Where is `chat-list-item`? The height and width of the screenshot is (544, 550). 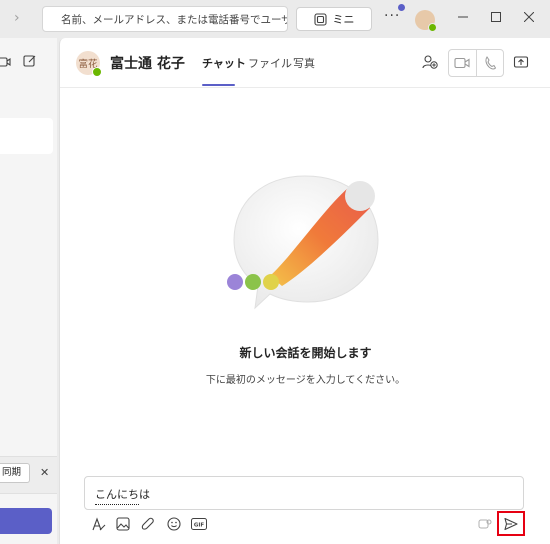
chat-list-item is located at coordinates (26, 136).